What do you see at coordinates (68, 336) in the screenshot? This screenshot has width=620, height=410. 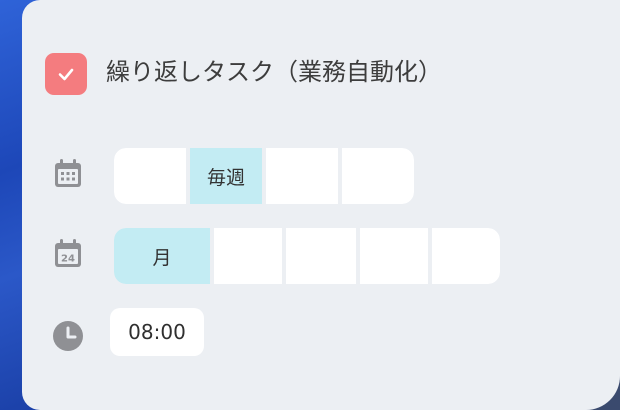 I see `clock-icon` at bounding box center [68, 336].